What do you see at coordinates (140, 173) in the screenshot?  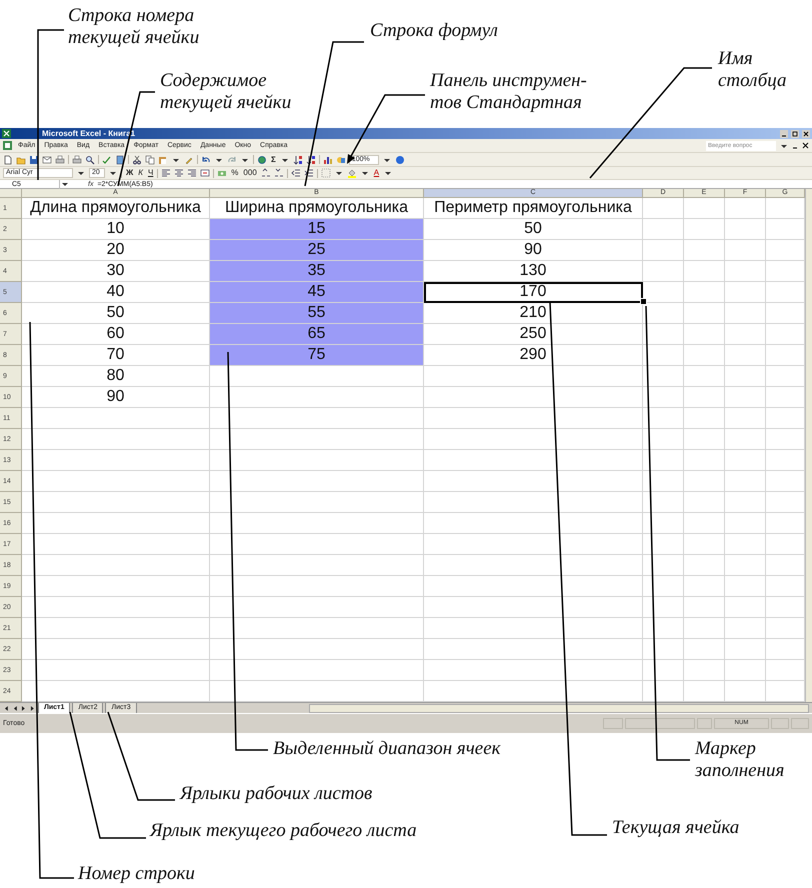 I see `italic-button: К` at bounding box center [140, 173].